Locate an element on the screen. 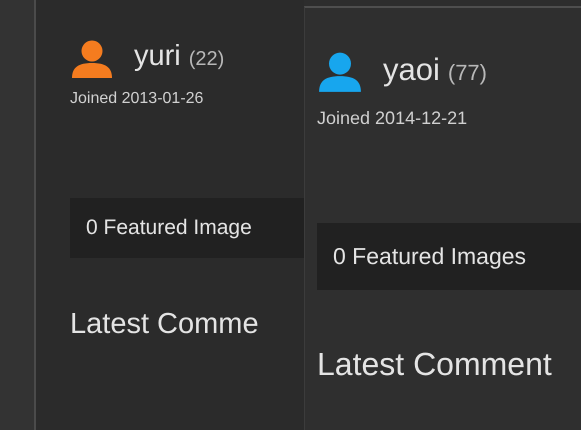 This screenshot has height=430, width=581. count: (22) is located at coordinates (206, 59).